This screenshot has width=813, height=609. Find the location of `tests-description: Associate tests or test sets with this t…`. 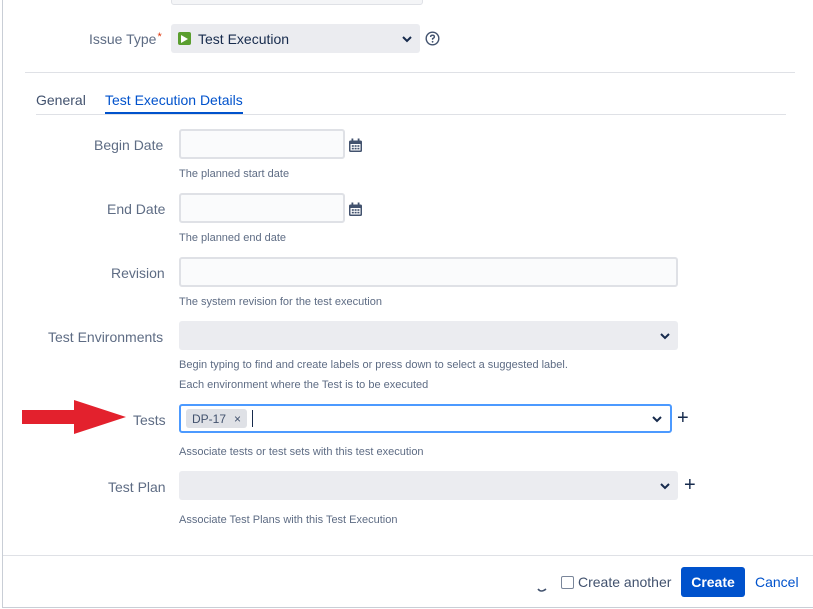

tests-description: Associate tests or test sets with this t… is located at coordinates (301, 452).